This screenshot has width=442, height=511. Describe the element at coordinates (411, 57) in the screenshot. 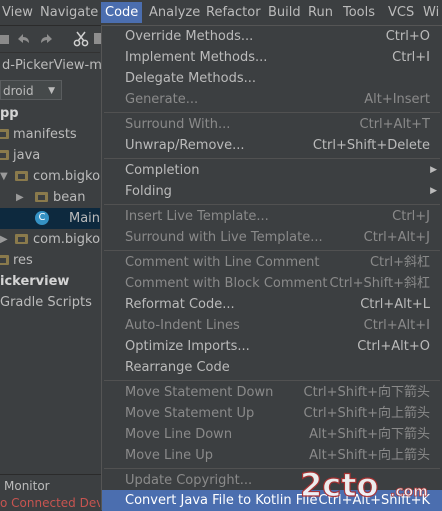

I see `menu-item-shortcut: Ctrl+I` at that location.